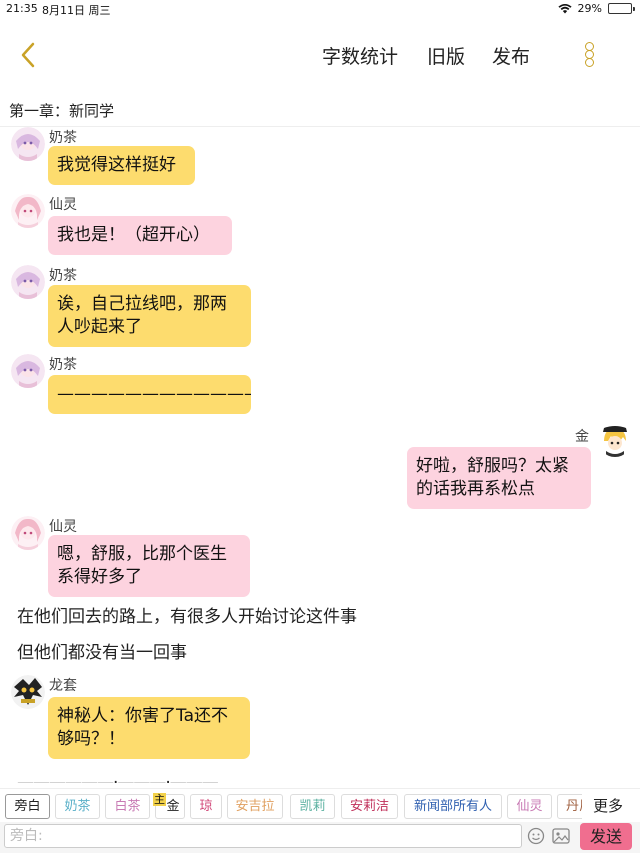 The height and width of the screenshot is (853, 640). Describe the element at coordinates (499, 478) in the screenshot. I see `message-bubble: 好啦，舒服吗？太紧 的话我再系松点` at that location.